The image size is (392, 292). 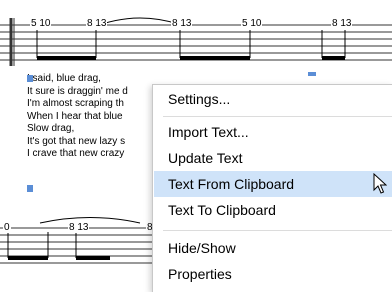 What do you see at coordinates (273, 274) in the screenshot?
I see `menu-item-properties: Properties` at bounding box center [273, 274].